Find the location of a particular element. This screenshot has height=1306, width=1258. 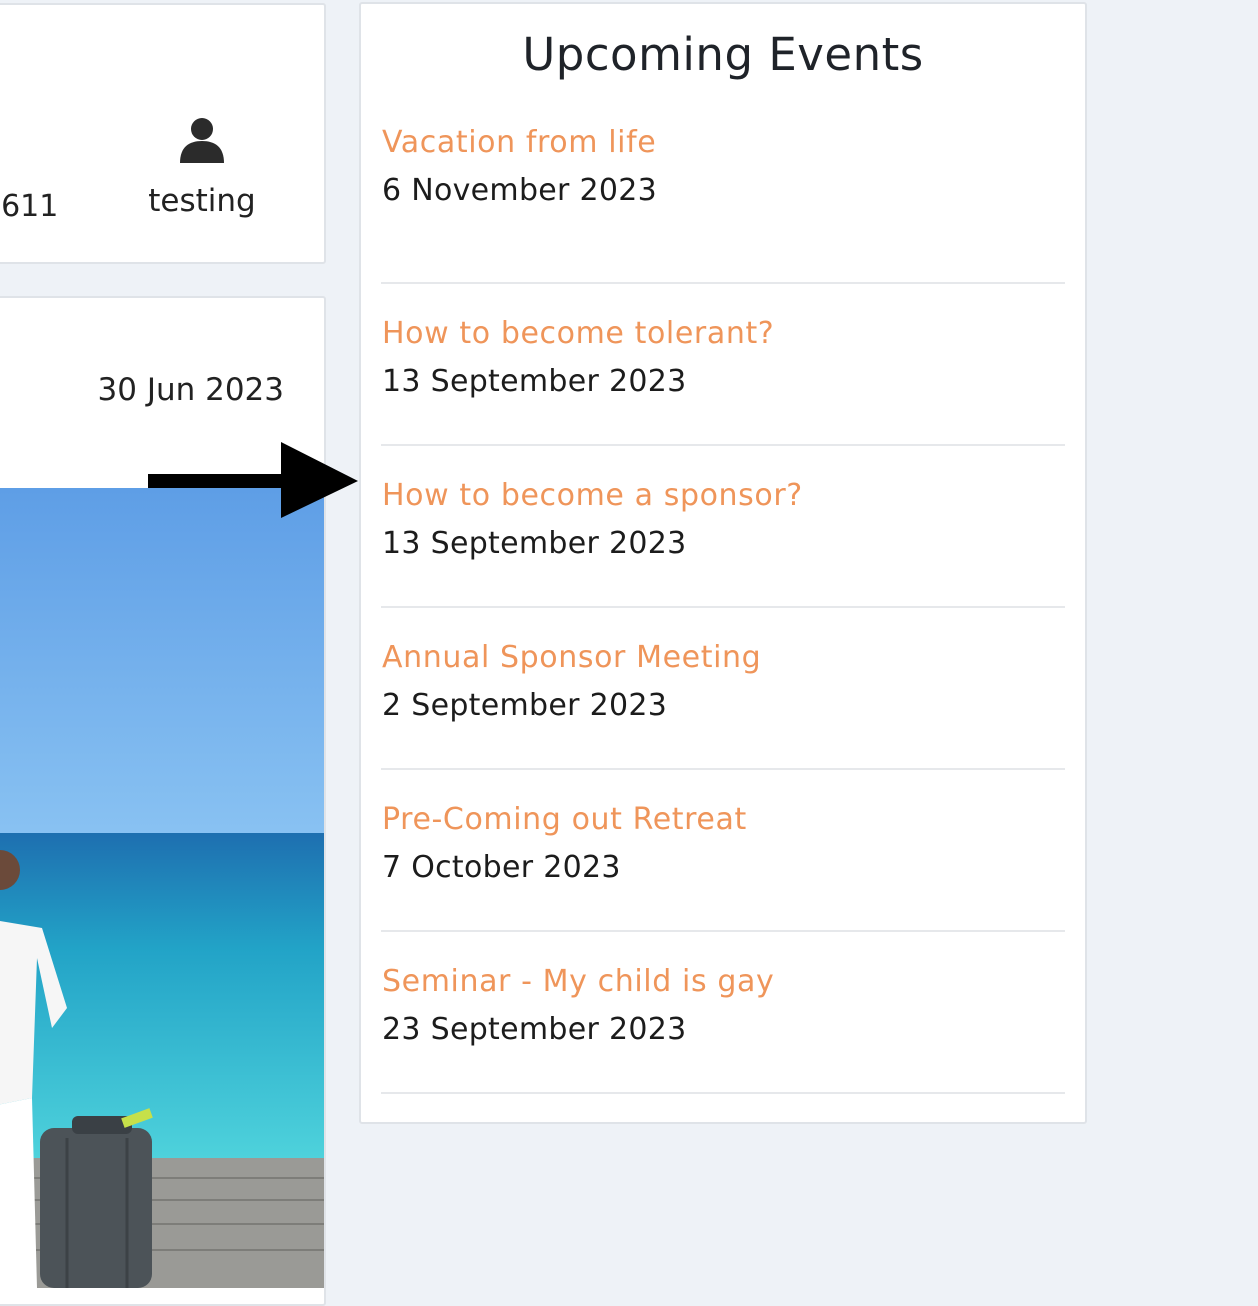

profile-card: 1611 testing is located at coordinates (163, 133).